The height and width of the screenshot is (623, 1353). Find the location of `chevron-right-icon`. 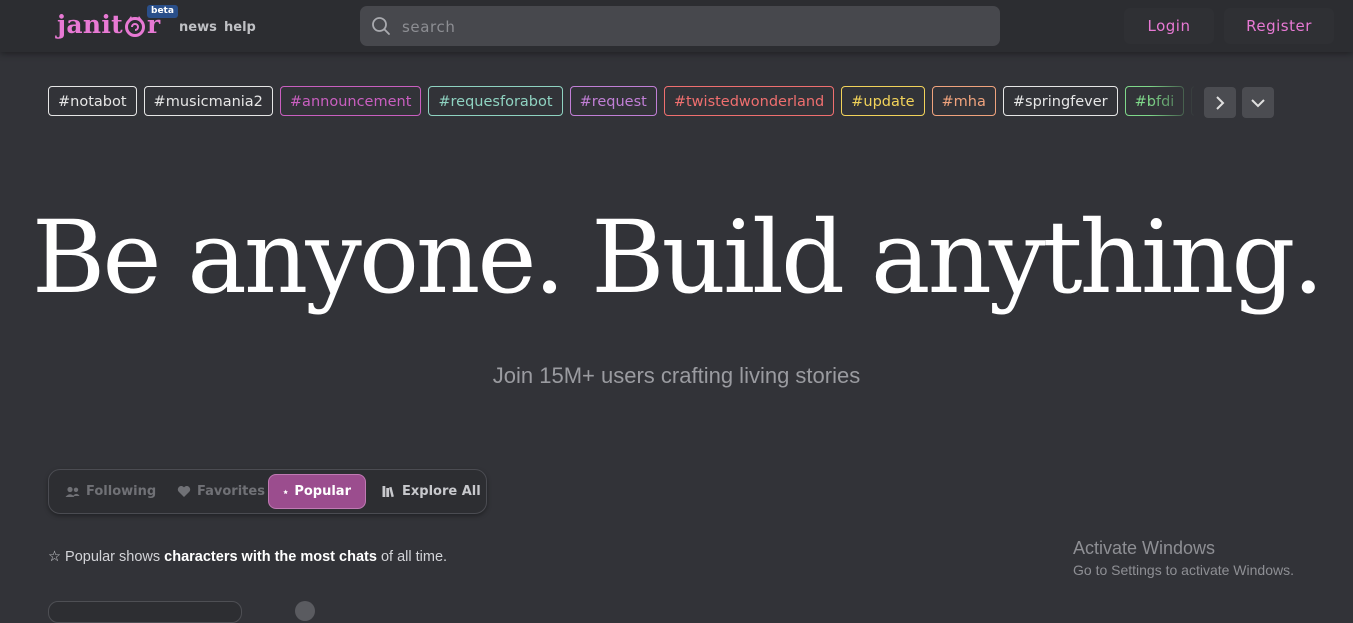

chevron-right-icon is located at coordinates (1220, 102).